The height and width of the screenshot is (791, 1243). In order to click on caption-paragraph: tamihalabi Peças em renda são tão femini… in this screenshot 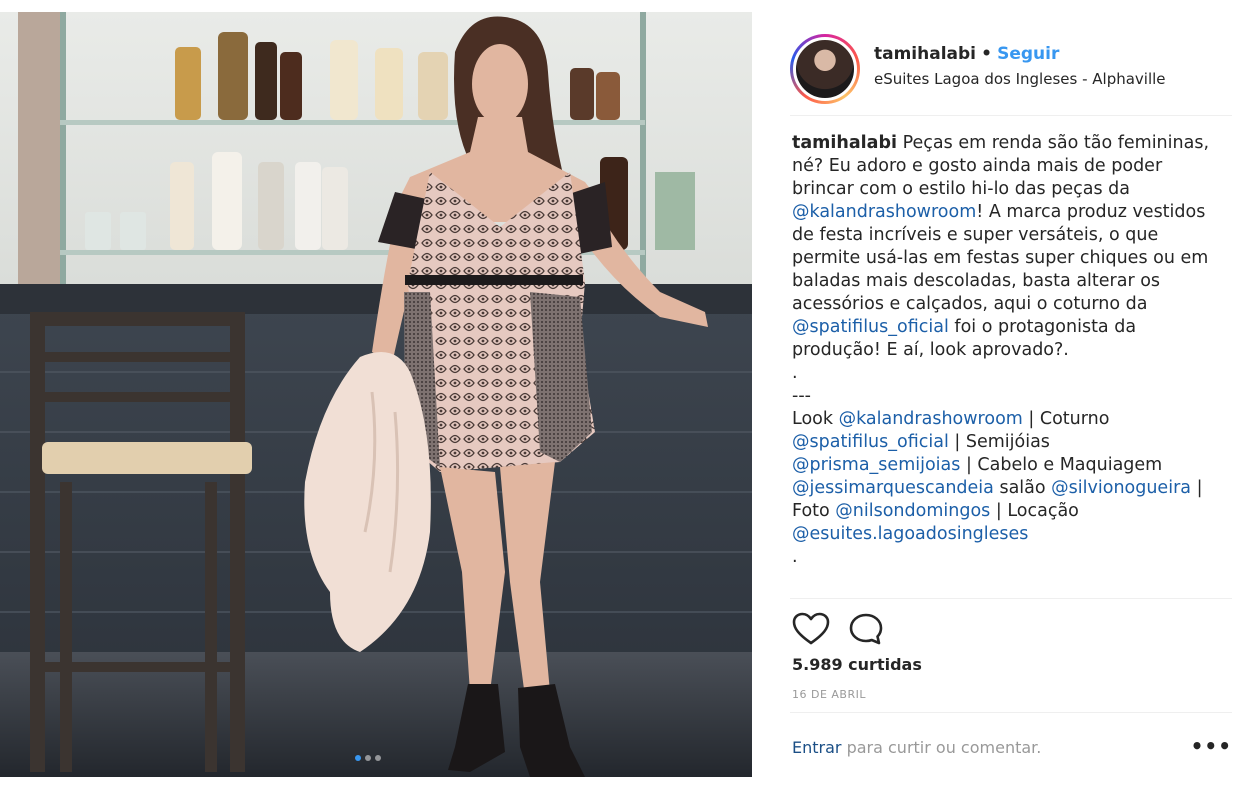, I will do `click(1007, 247)`.